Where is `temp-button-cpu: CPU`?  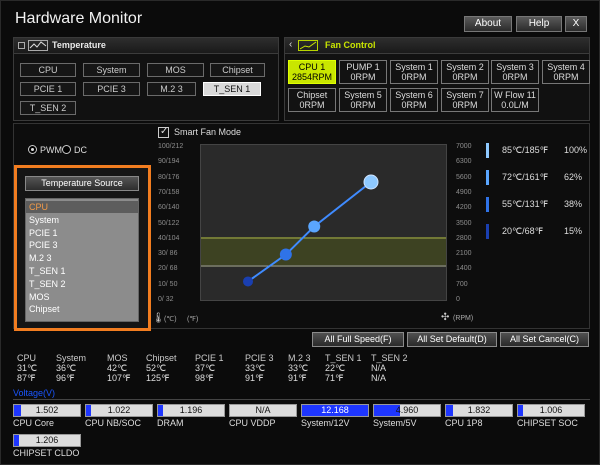 temp-button-cpu: CPU is located at coordinates (48, 70).